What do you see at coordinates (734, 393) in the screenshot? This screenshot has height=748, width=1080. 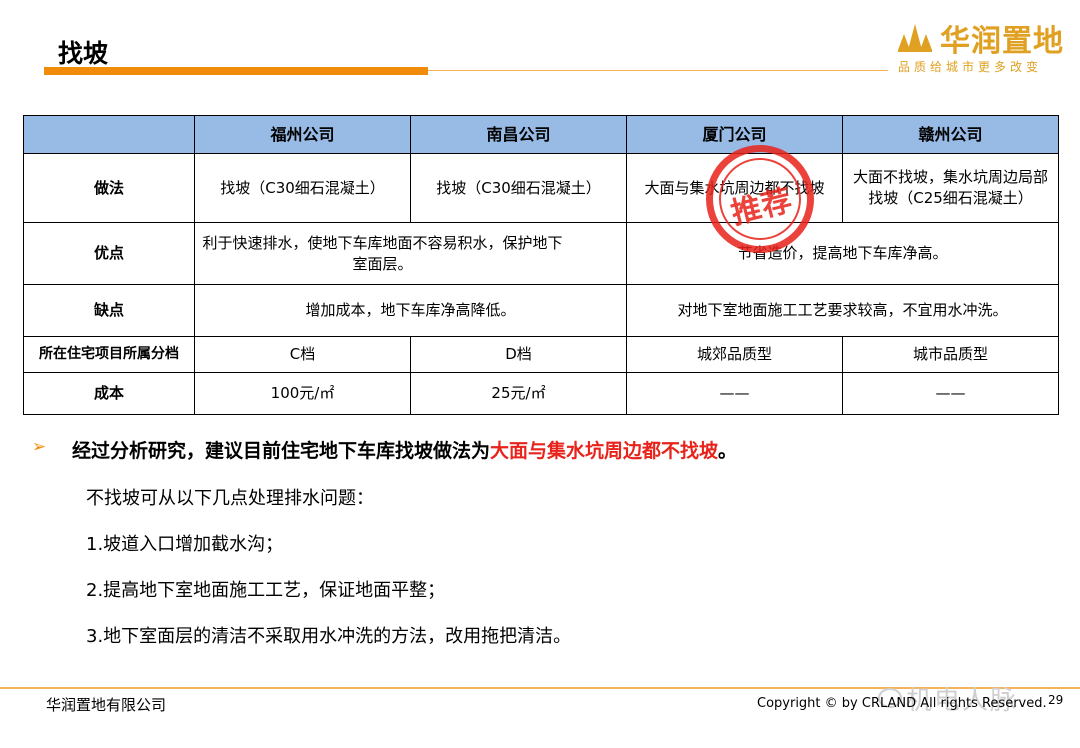 I see `cell-cost-xiamen: ——` at bounding box center [734, 393].